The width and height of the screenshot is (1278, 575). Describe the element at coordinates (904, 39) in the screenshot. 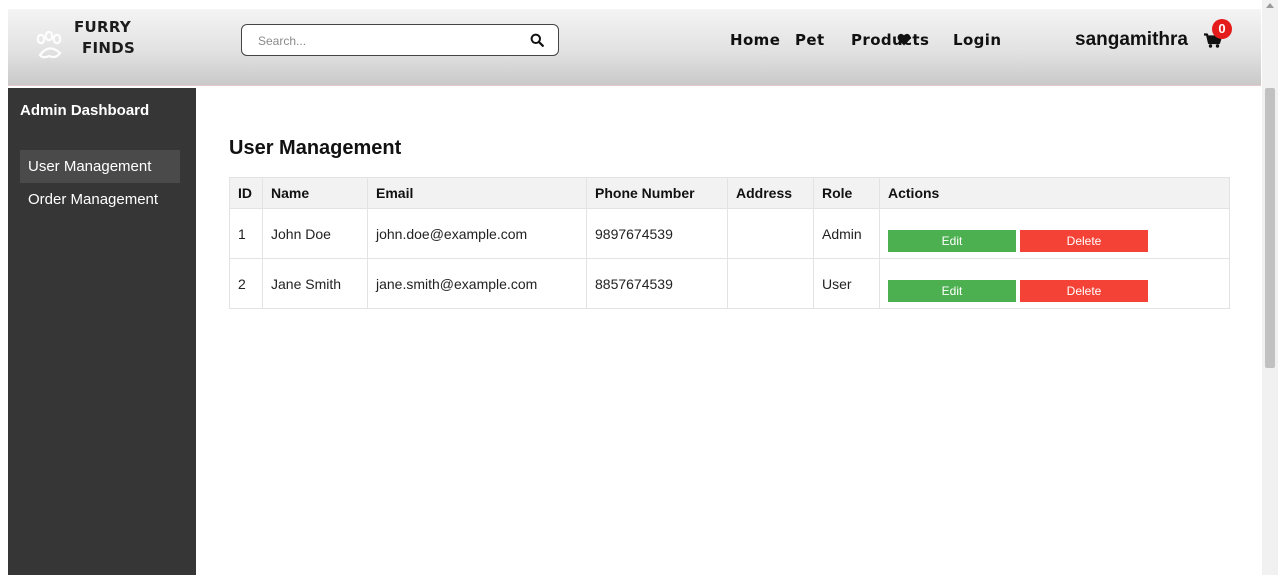

I see `heart-icon` at that location.